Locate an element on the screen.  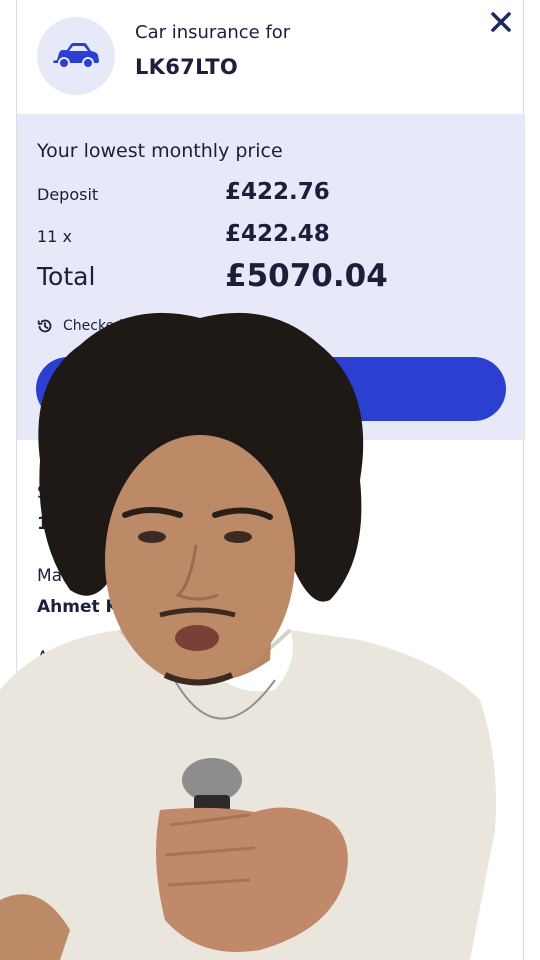
registration-plate: LK67LTO is located at coordinates (187, 67).